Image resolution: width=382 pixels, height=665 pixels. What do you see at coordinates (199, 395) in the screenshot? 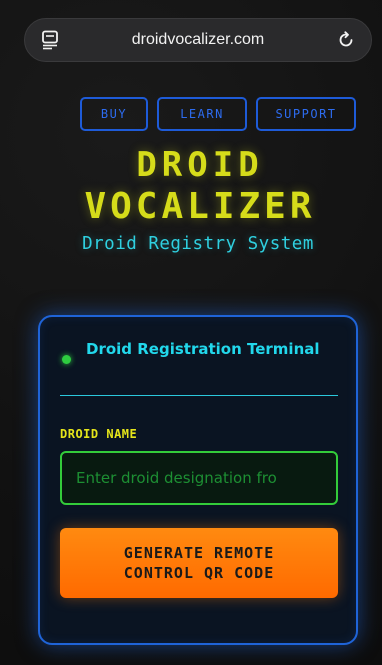
I see `divider` at bounding box center [199, 395].